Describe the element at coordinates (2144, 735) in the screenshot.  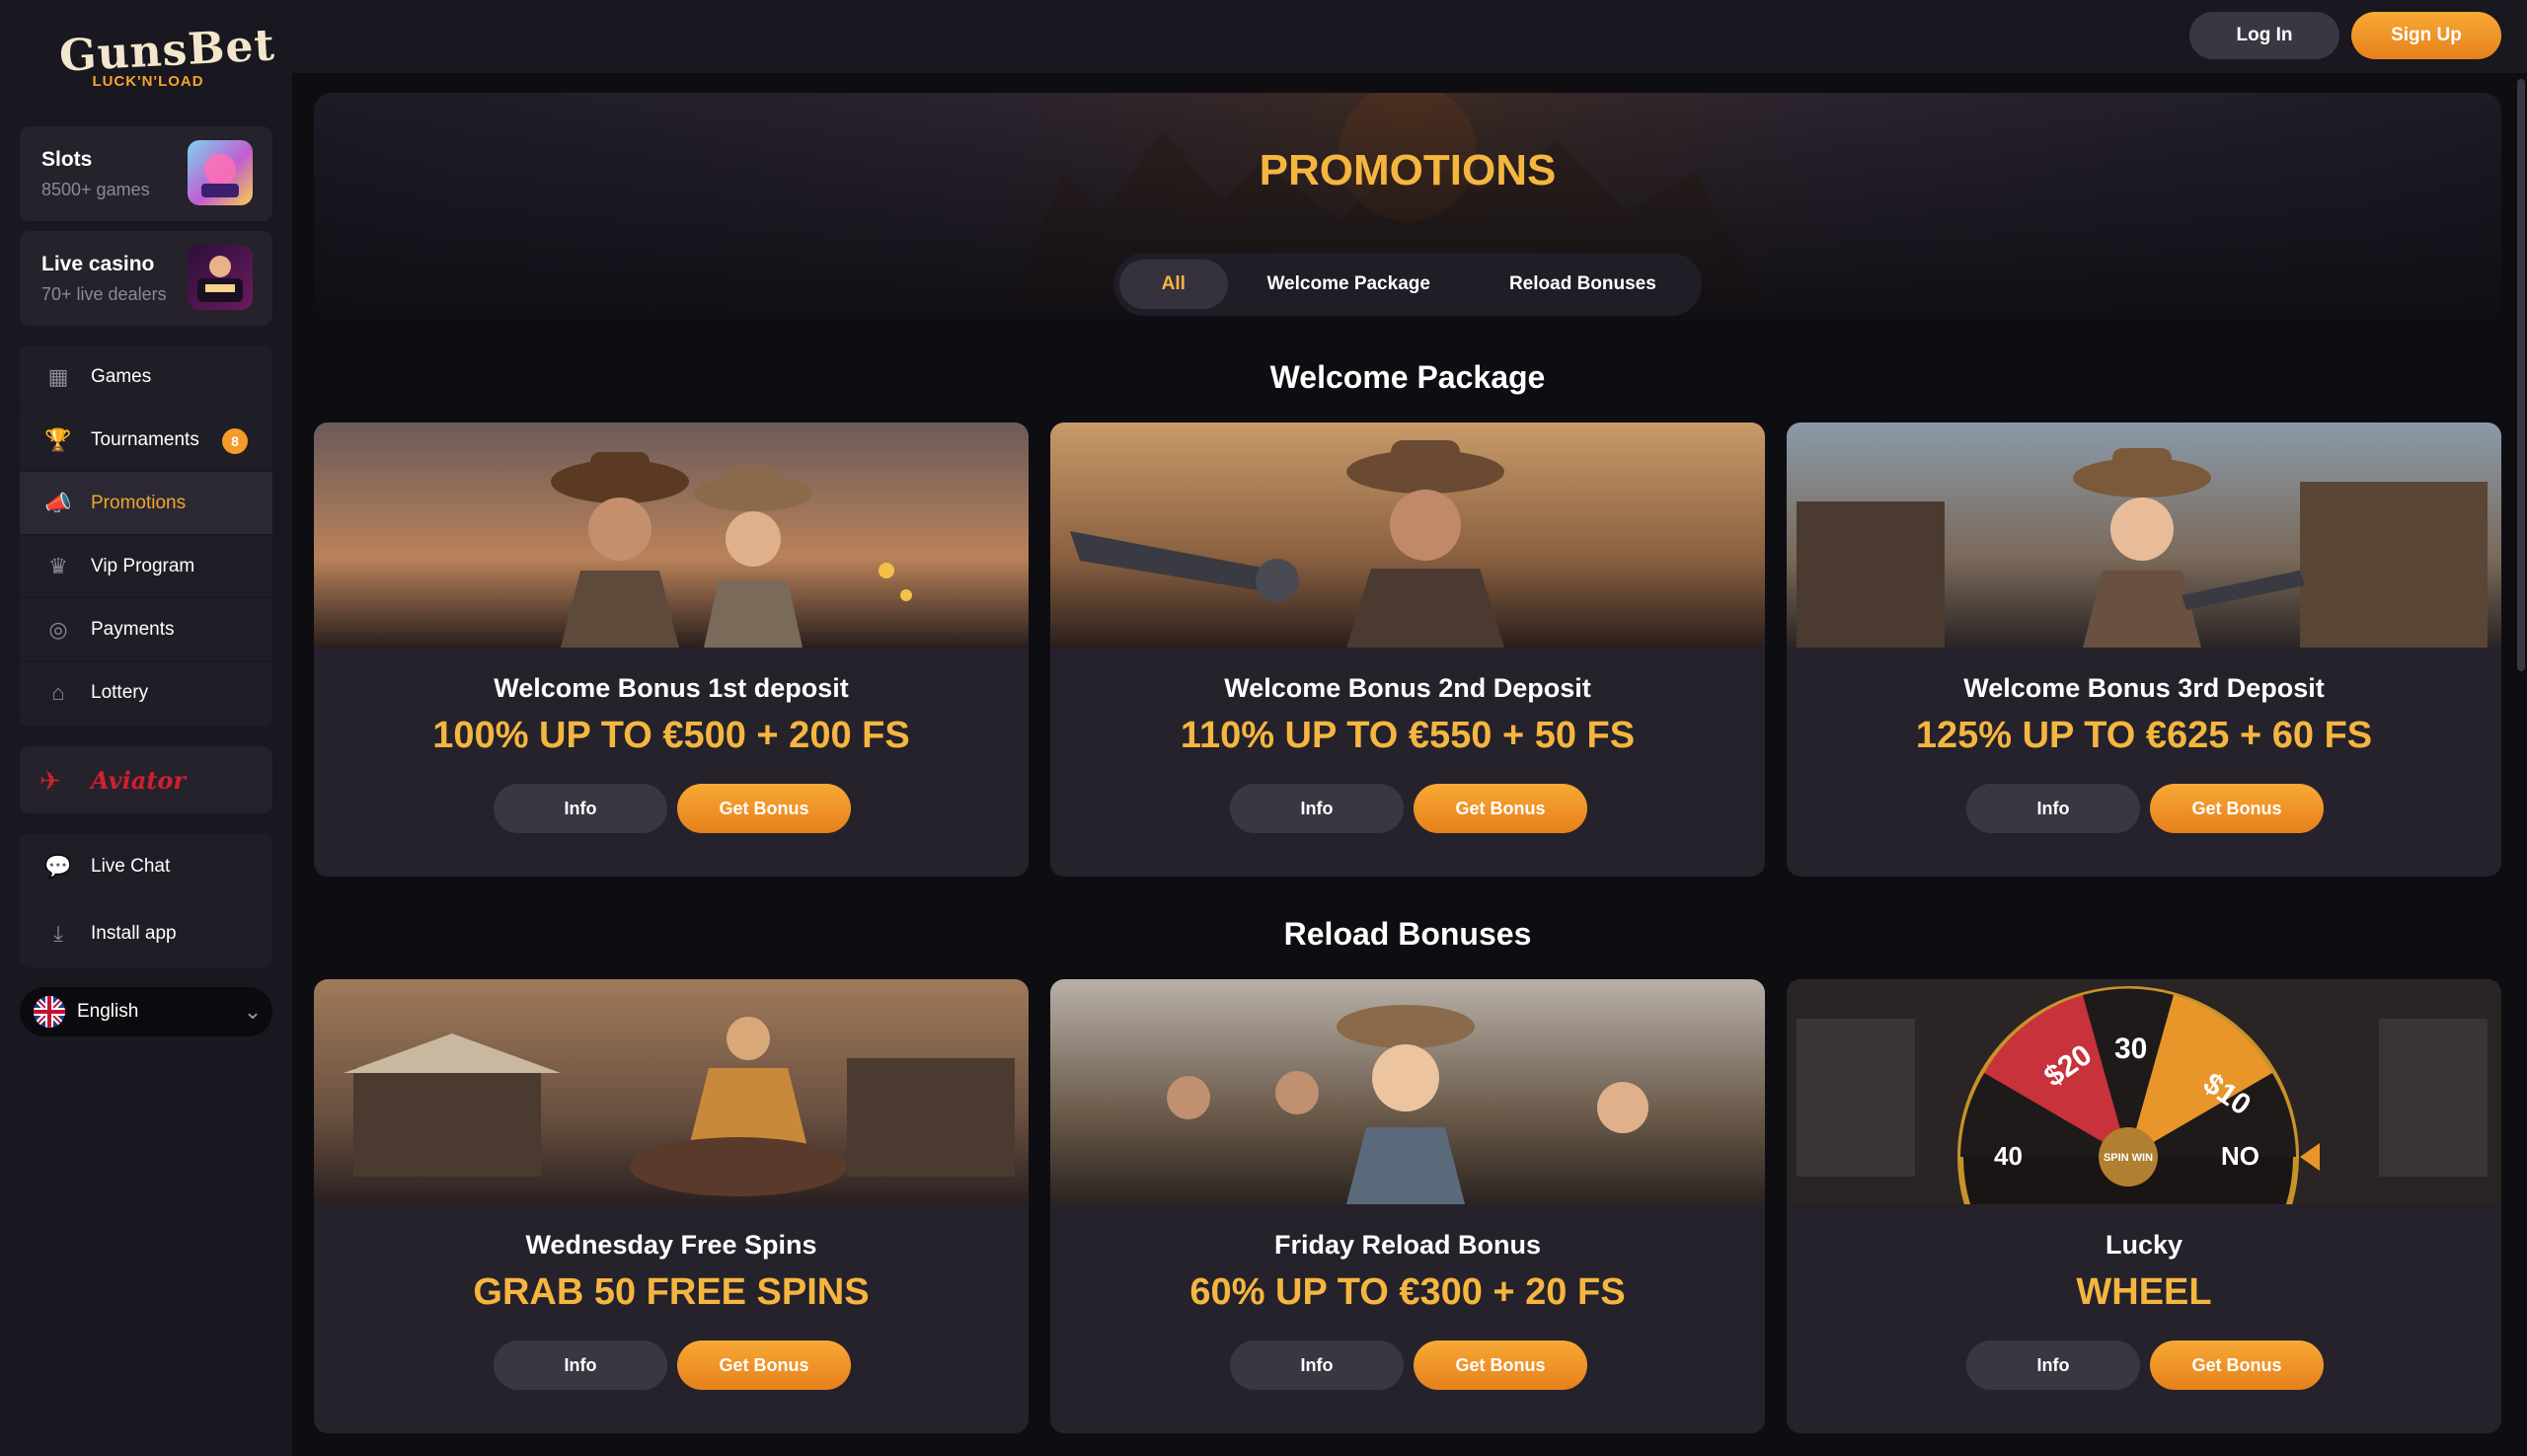
I see `promo-card-offer: 125% UP TO €625 + 60 FS` at that location.